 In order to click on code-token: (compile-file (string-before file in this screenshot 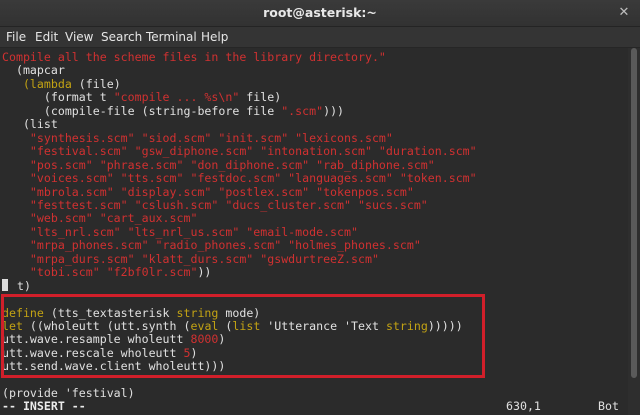, I will do `click(142, 110)`.